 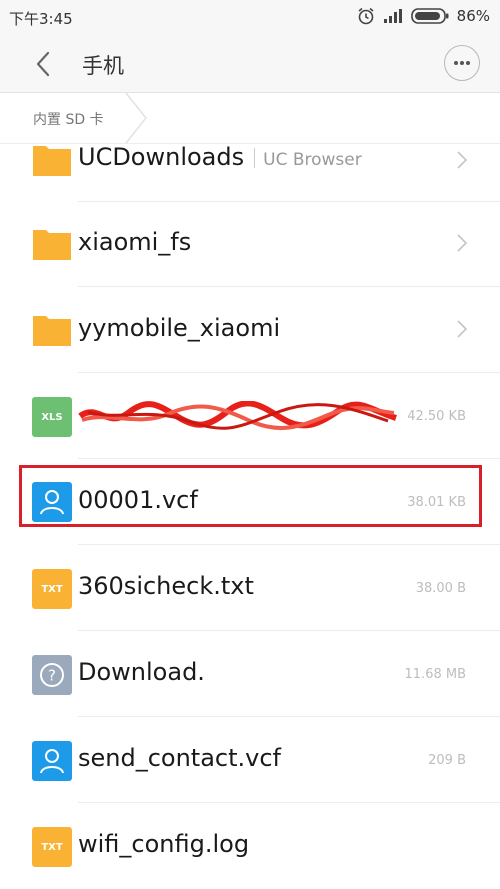 I want to click on xls-icon-label: XLS, so click(x=52, y=417).